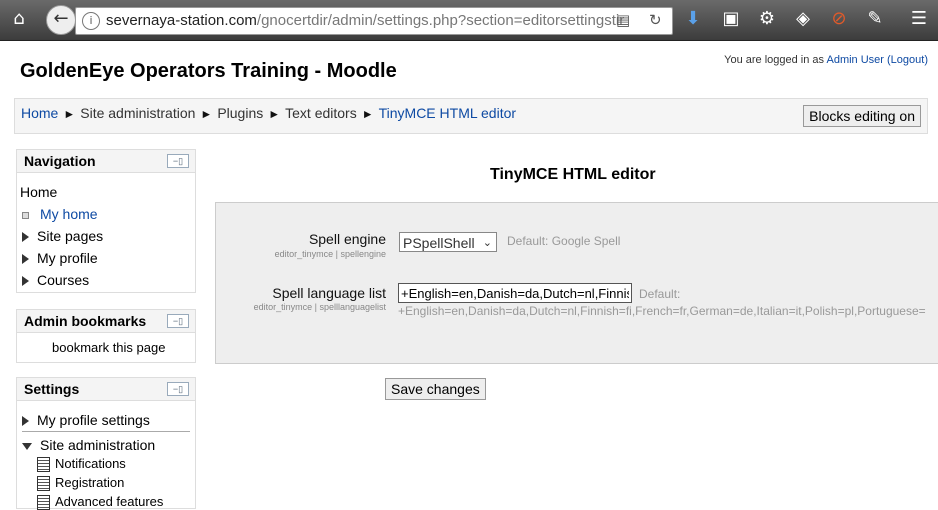 The width and height of the screenshot is (938, 510). Describe the element at coordinates (573, 174) in the screenshot. I see `page-heading: TinyMCE HTML editor` at that location.